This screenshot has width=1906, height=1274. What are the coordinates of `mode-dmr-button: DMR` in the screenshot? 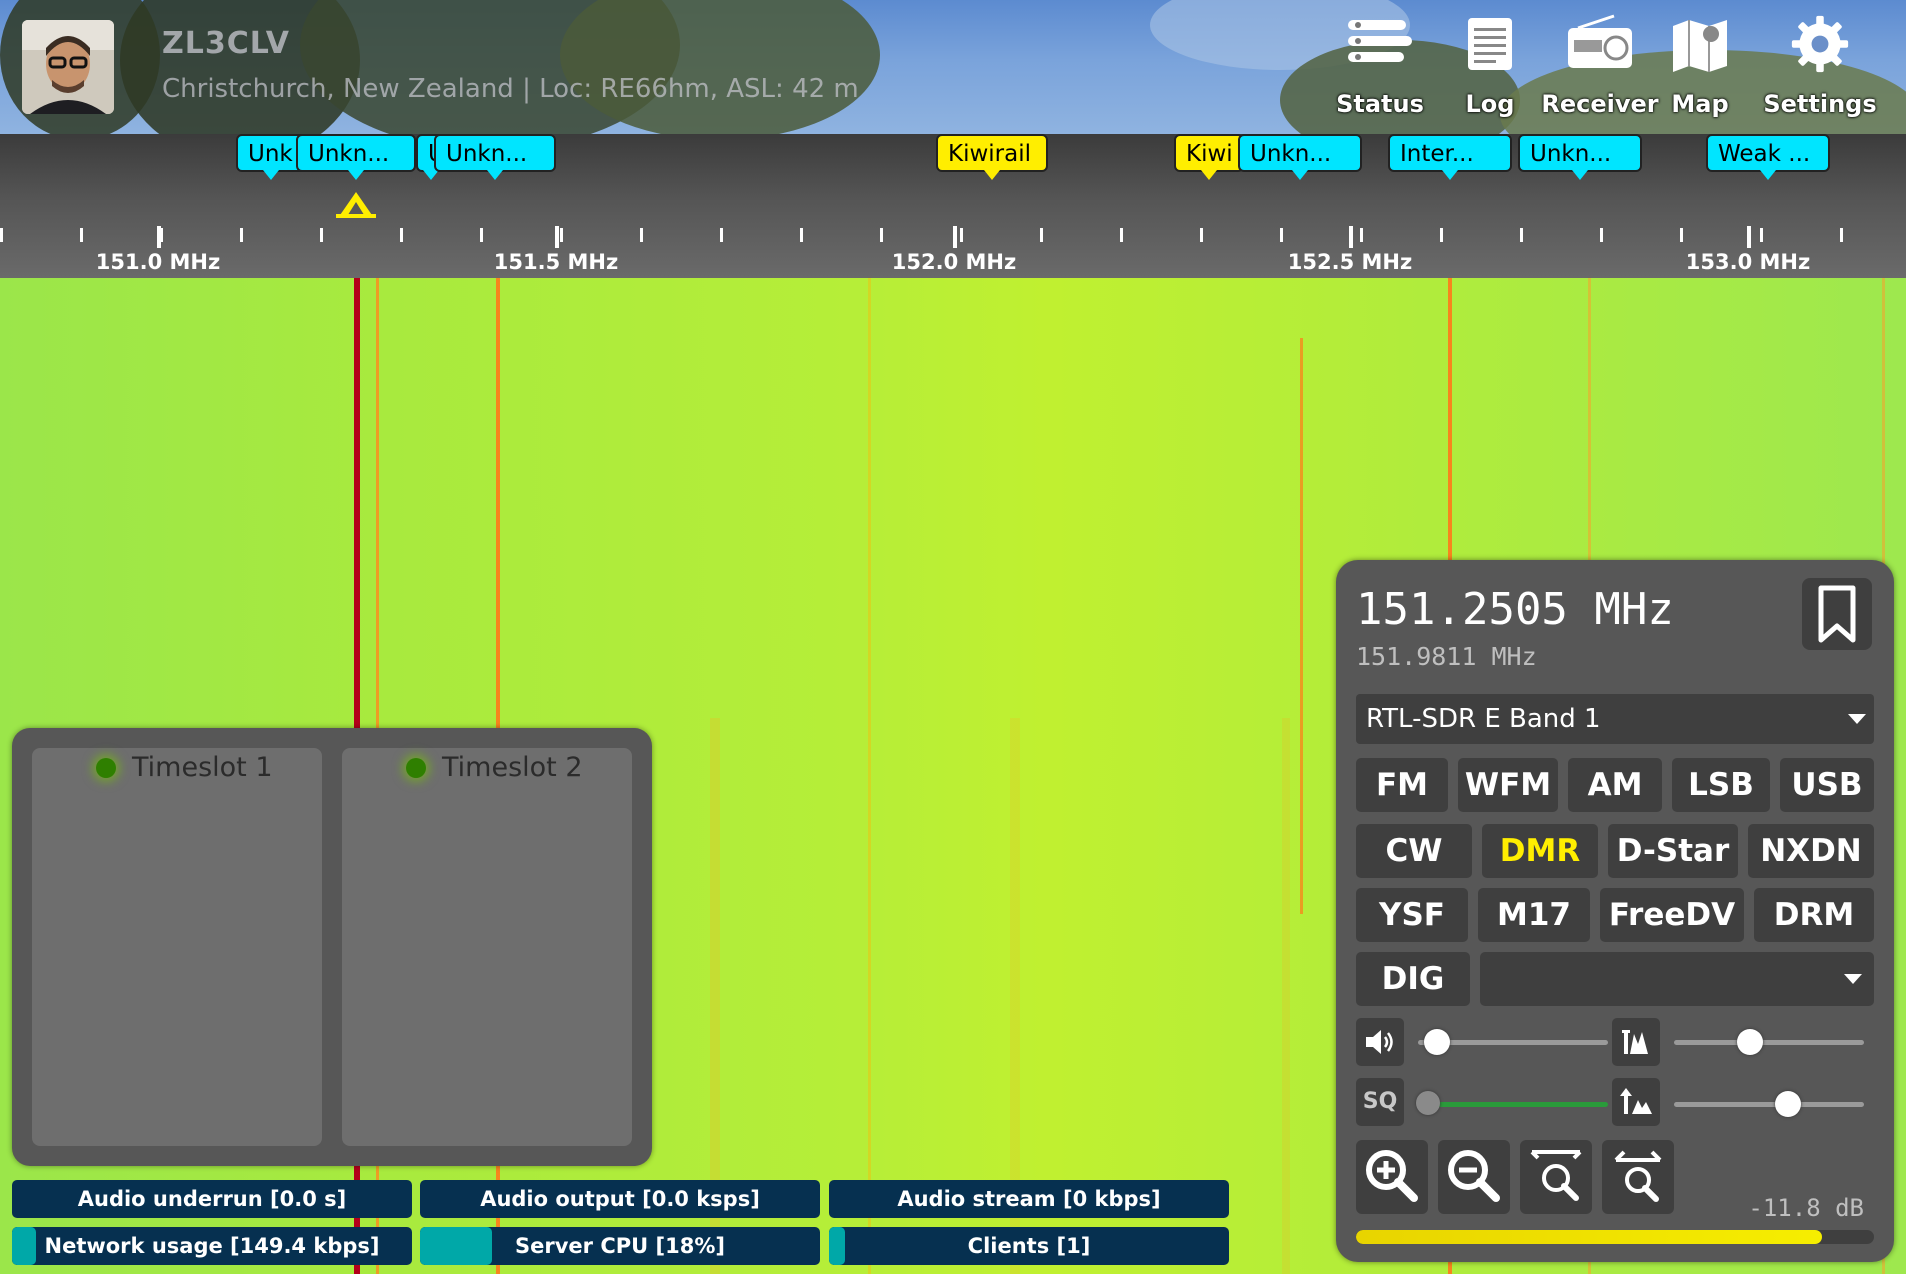 It's located at (1540, 851).